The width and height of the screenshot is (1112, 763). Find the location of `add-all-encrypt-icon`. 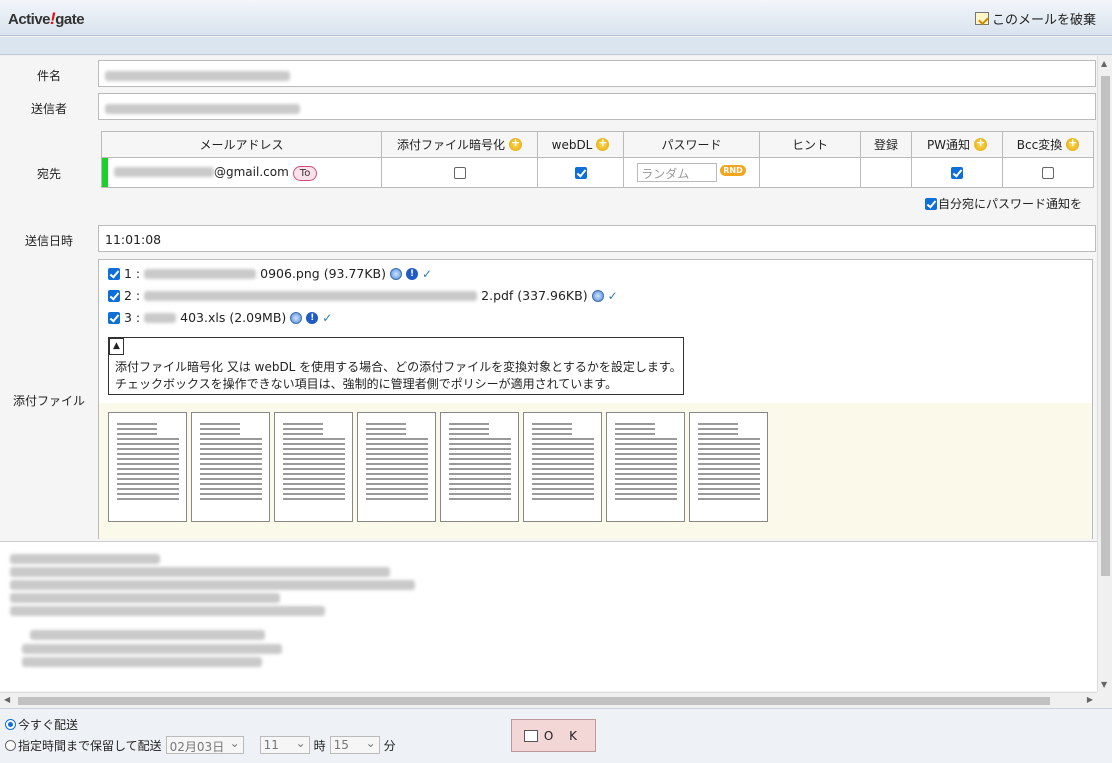

add-all-encrypt-icon is located at coordinates (515, 143).